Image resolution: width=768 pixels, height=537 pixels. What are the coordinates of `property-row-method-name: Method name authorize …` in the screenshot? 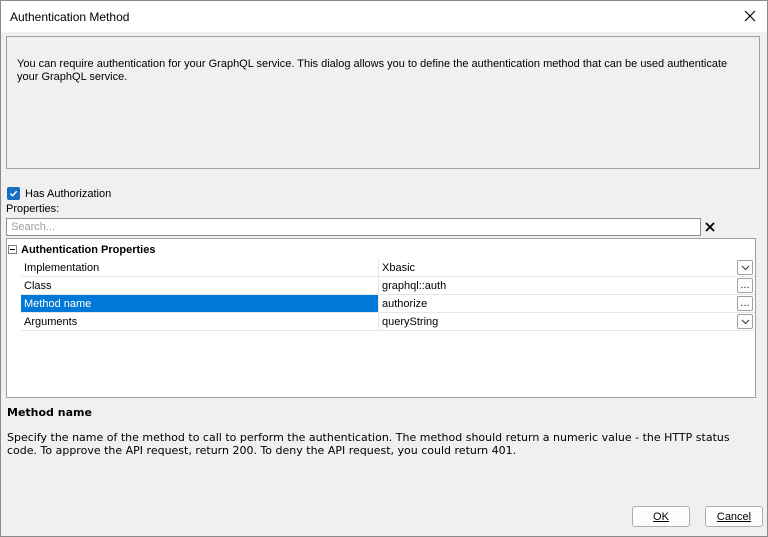 It's located at (388, 304).